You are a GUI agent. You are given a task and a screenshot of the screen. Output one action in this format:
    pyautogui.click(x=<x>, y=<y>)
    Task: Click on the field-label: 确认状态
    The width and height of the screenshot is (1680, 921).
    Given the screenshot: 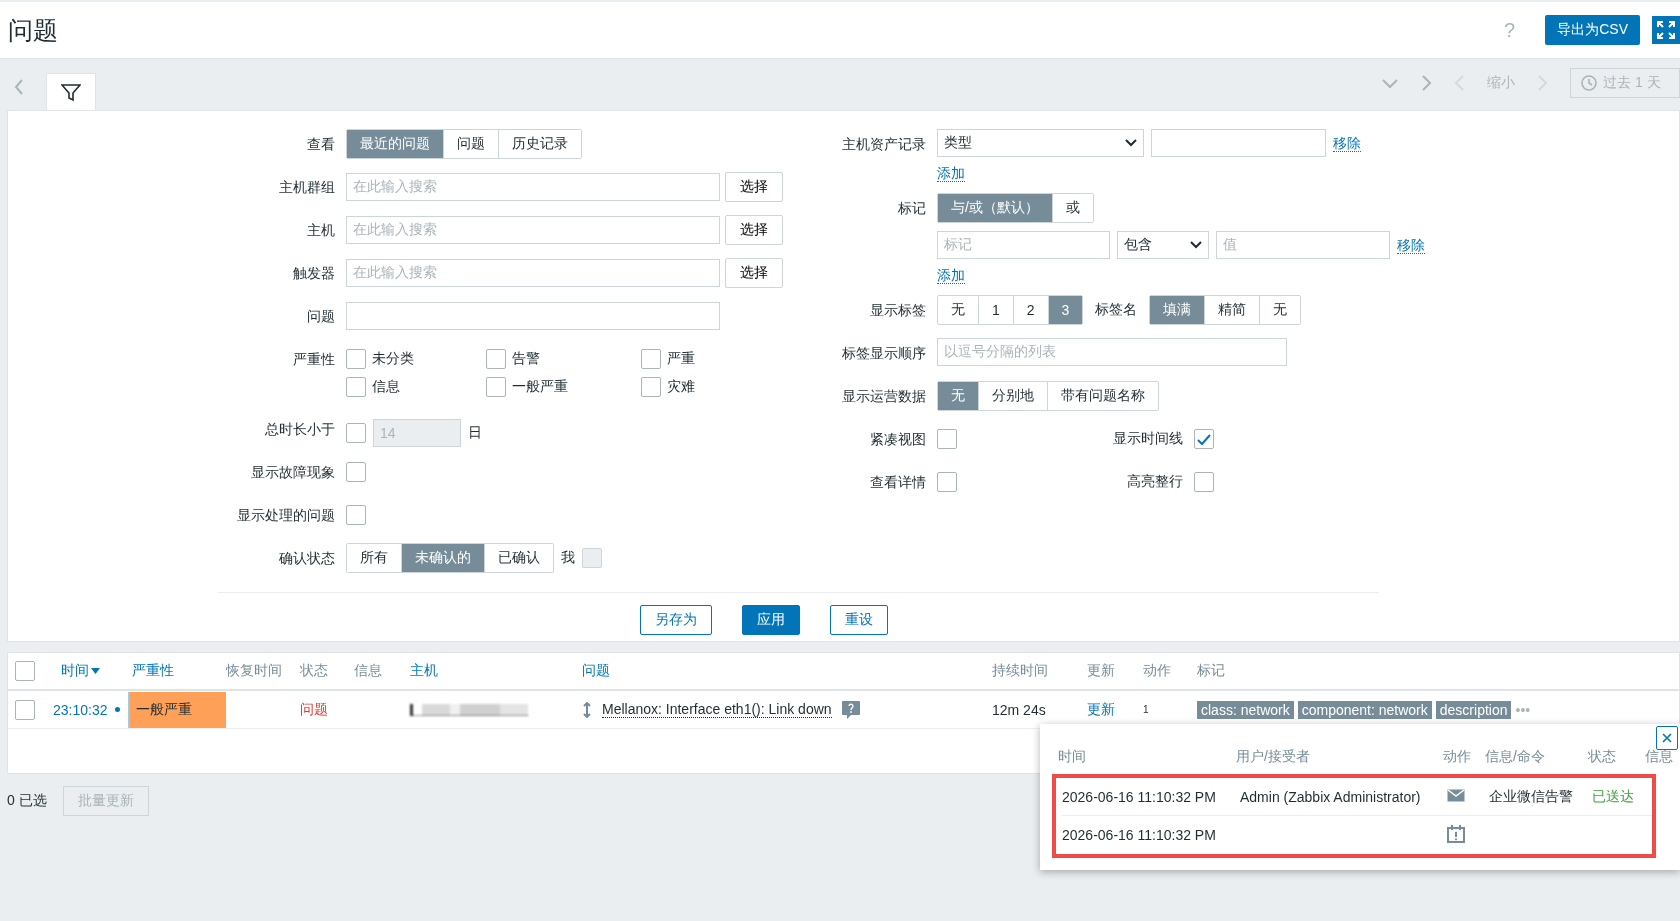 What is the action you would take?
    pyautogui.click(x=307, y=558)
    